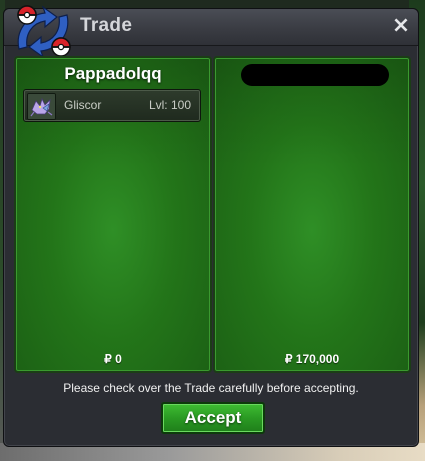  What do you see at coordinates (106, 25) in the screenshot?
I see `window-title: Trade` at bounding box center [106, 25].